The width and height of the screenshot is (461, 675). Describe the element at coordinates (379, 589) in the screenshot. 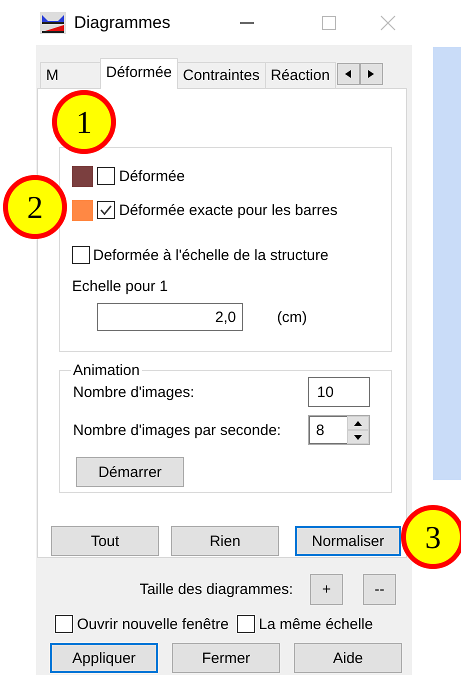

I see `button: --` at that location.